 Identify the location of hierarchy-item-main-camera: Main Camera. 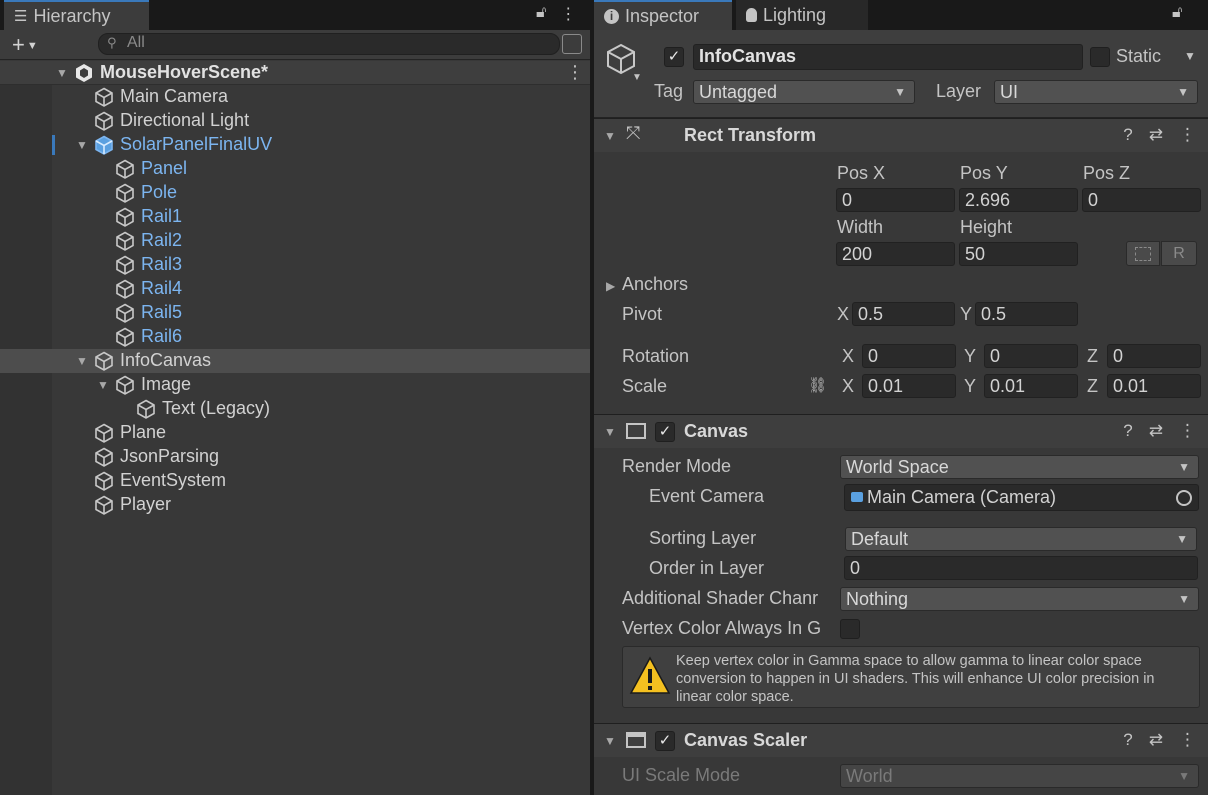
(295, 97).